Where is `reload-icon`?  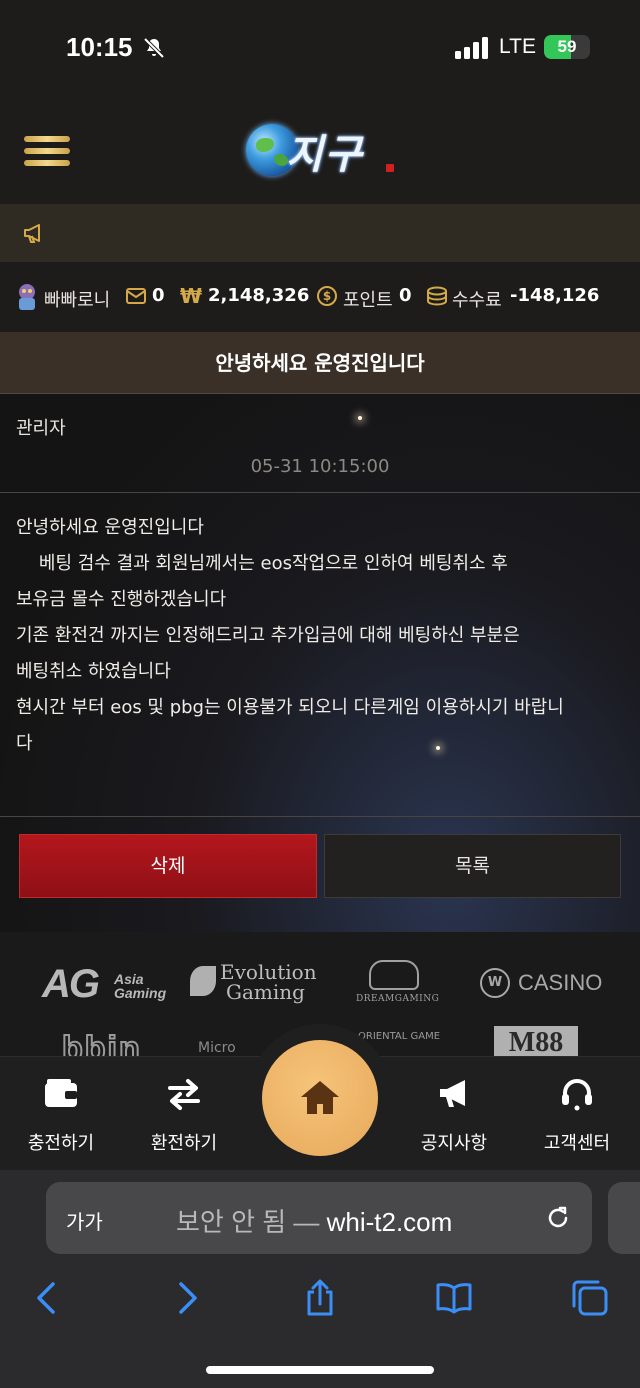 reload-icon is located at coordinates (558, 1218).